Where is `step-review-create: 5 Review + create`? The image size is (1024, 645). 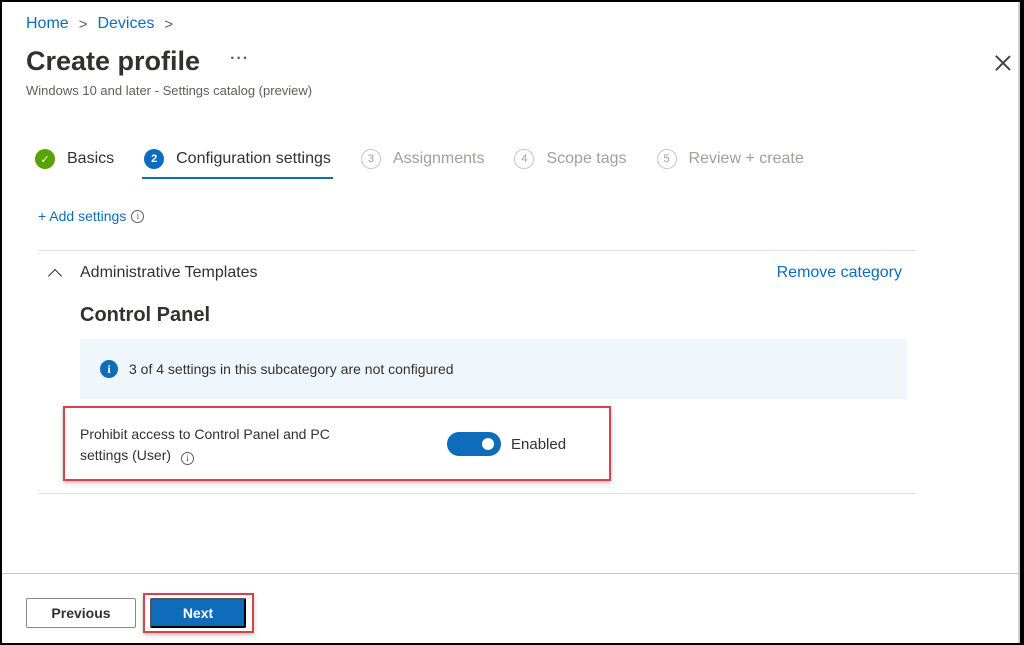
step-review-create: 5 Review + create is located at coordinates (730, 159).